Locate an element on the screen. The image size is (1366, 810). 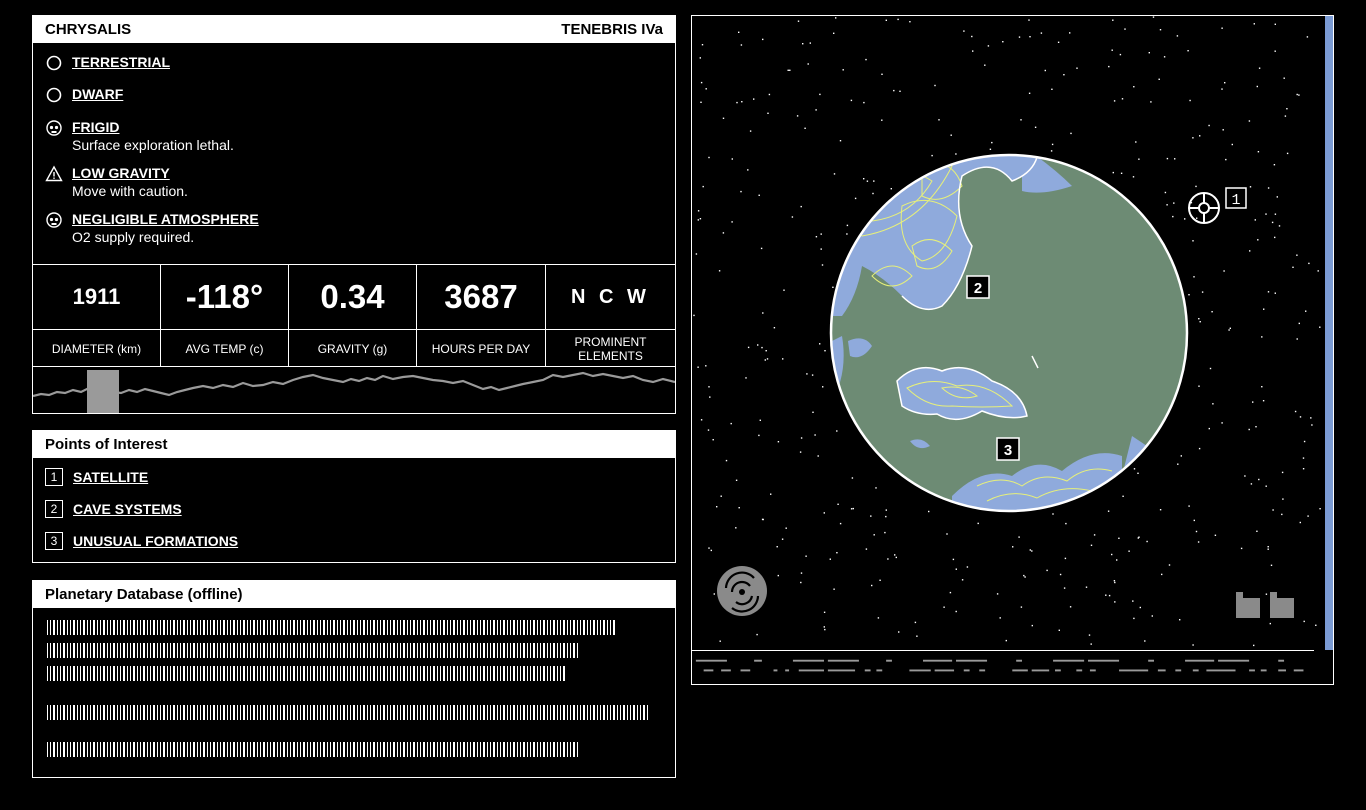
trait-title: LOW GRAVITY is located at coordinates (130, 173).